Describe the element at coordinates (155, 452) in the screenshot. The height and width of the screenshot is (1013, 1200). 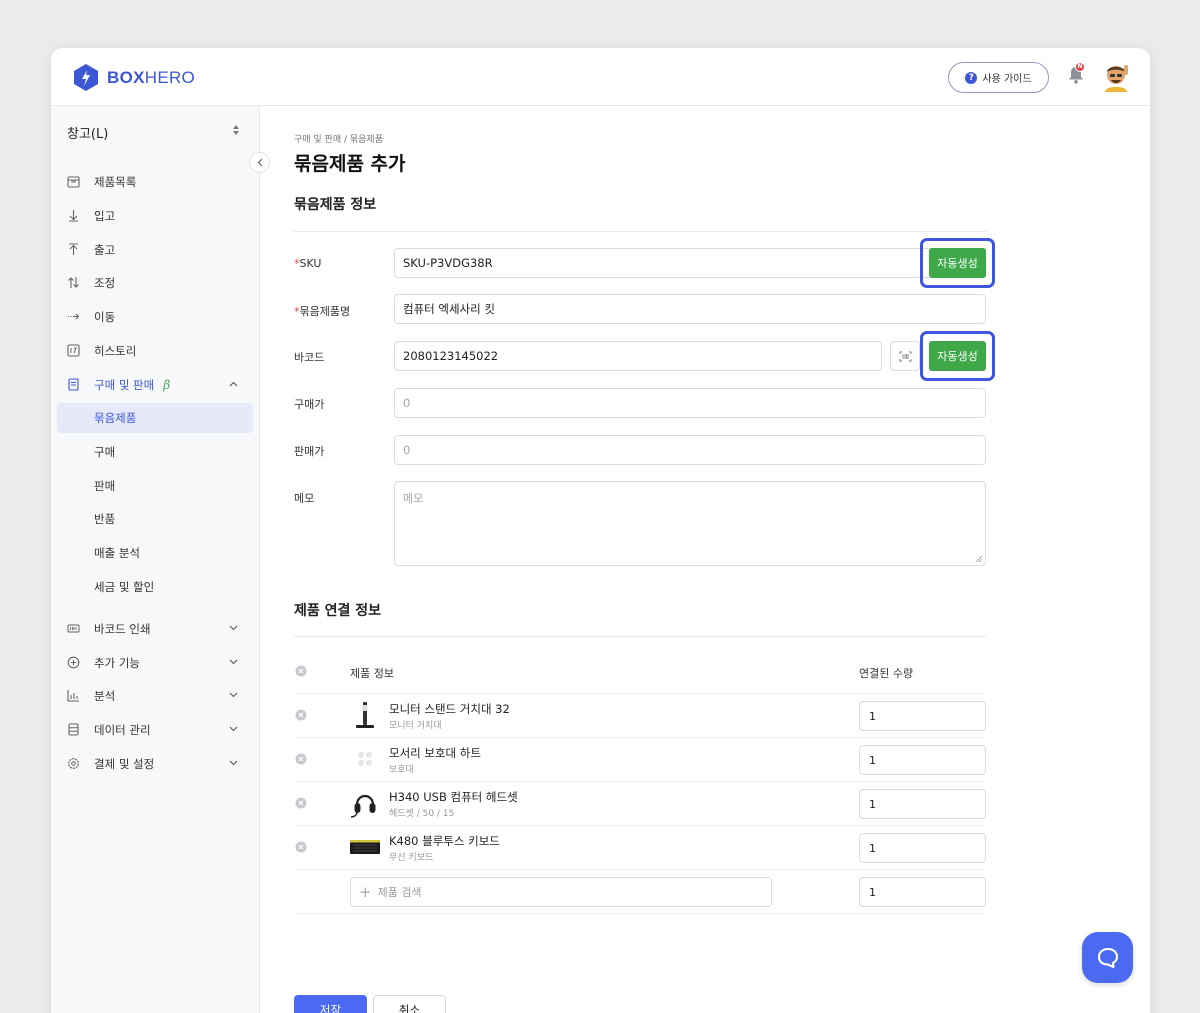
I see `sidebar-item-purchase: 구매` at that location.